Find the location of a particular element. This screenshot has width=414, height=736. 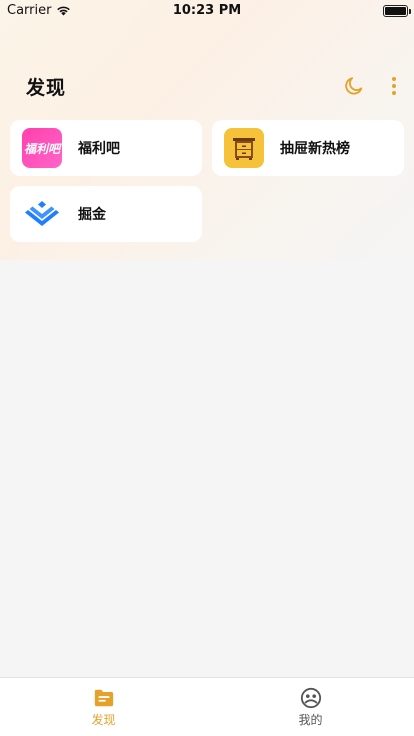

card-fuliba: 福利吧 福利吧 is located at coordinates (106, 148).